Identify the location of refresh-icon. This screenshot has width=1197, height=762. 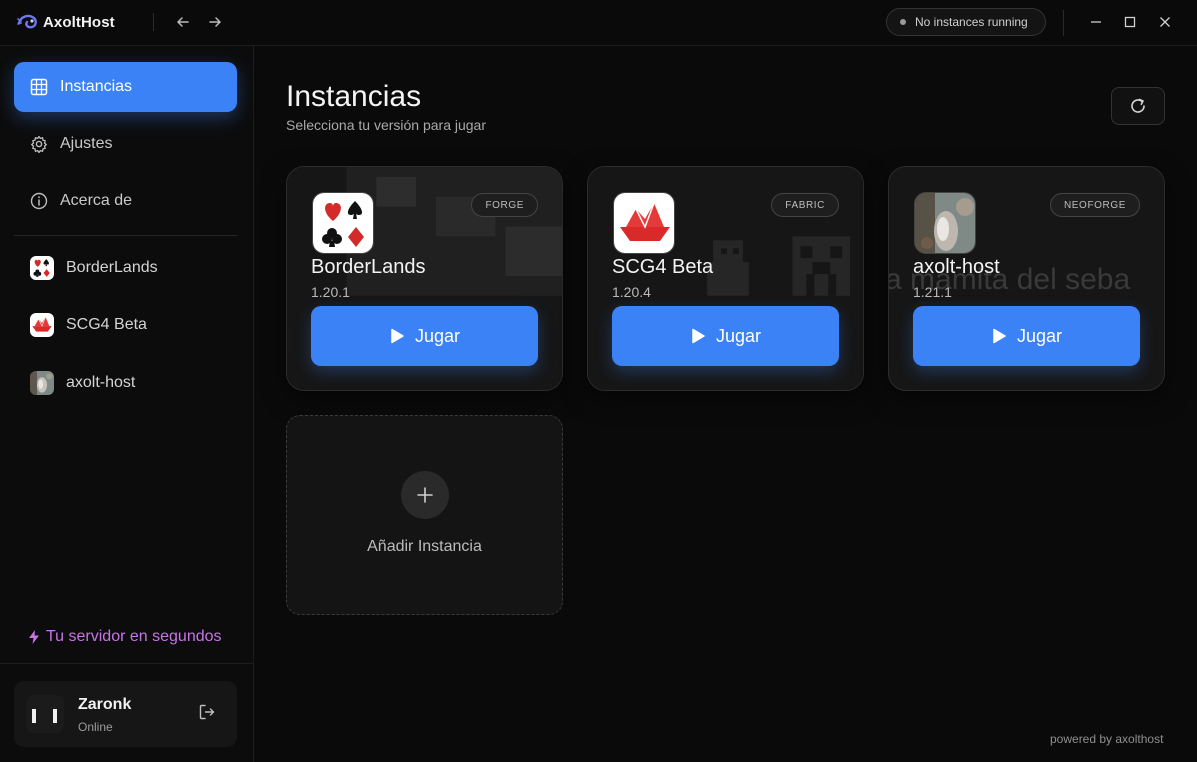
(1138, 105).